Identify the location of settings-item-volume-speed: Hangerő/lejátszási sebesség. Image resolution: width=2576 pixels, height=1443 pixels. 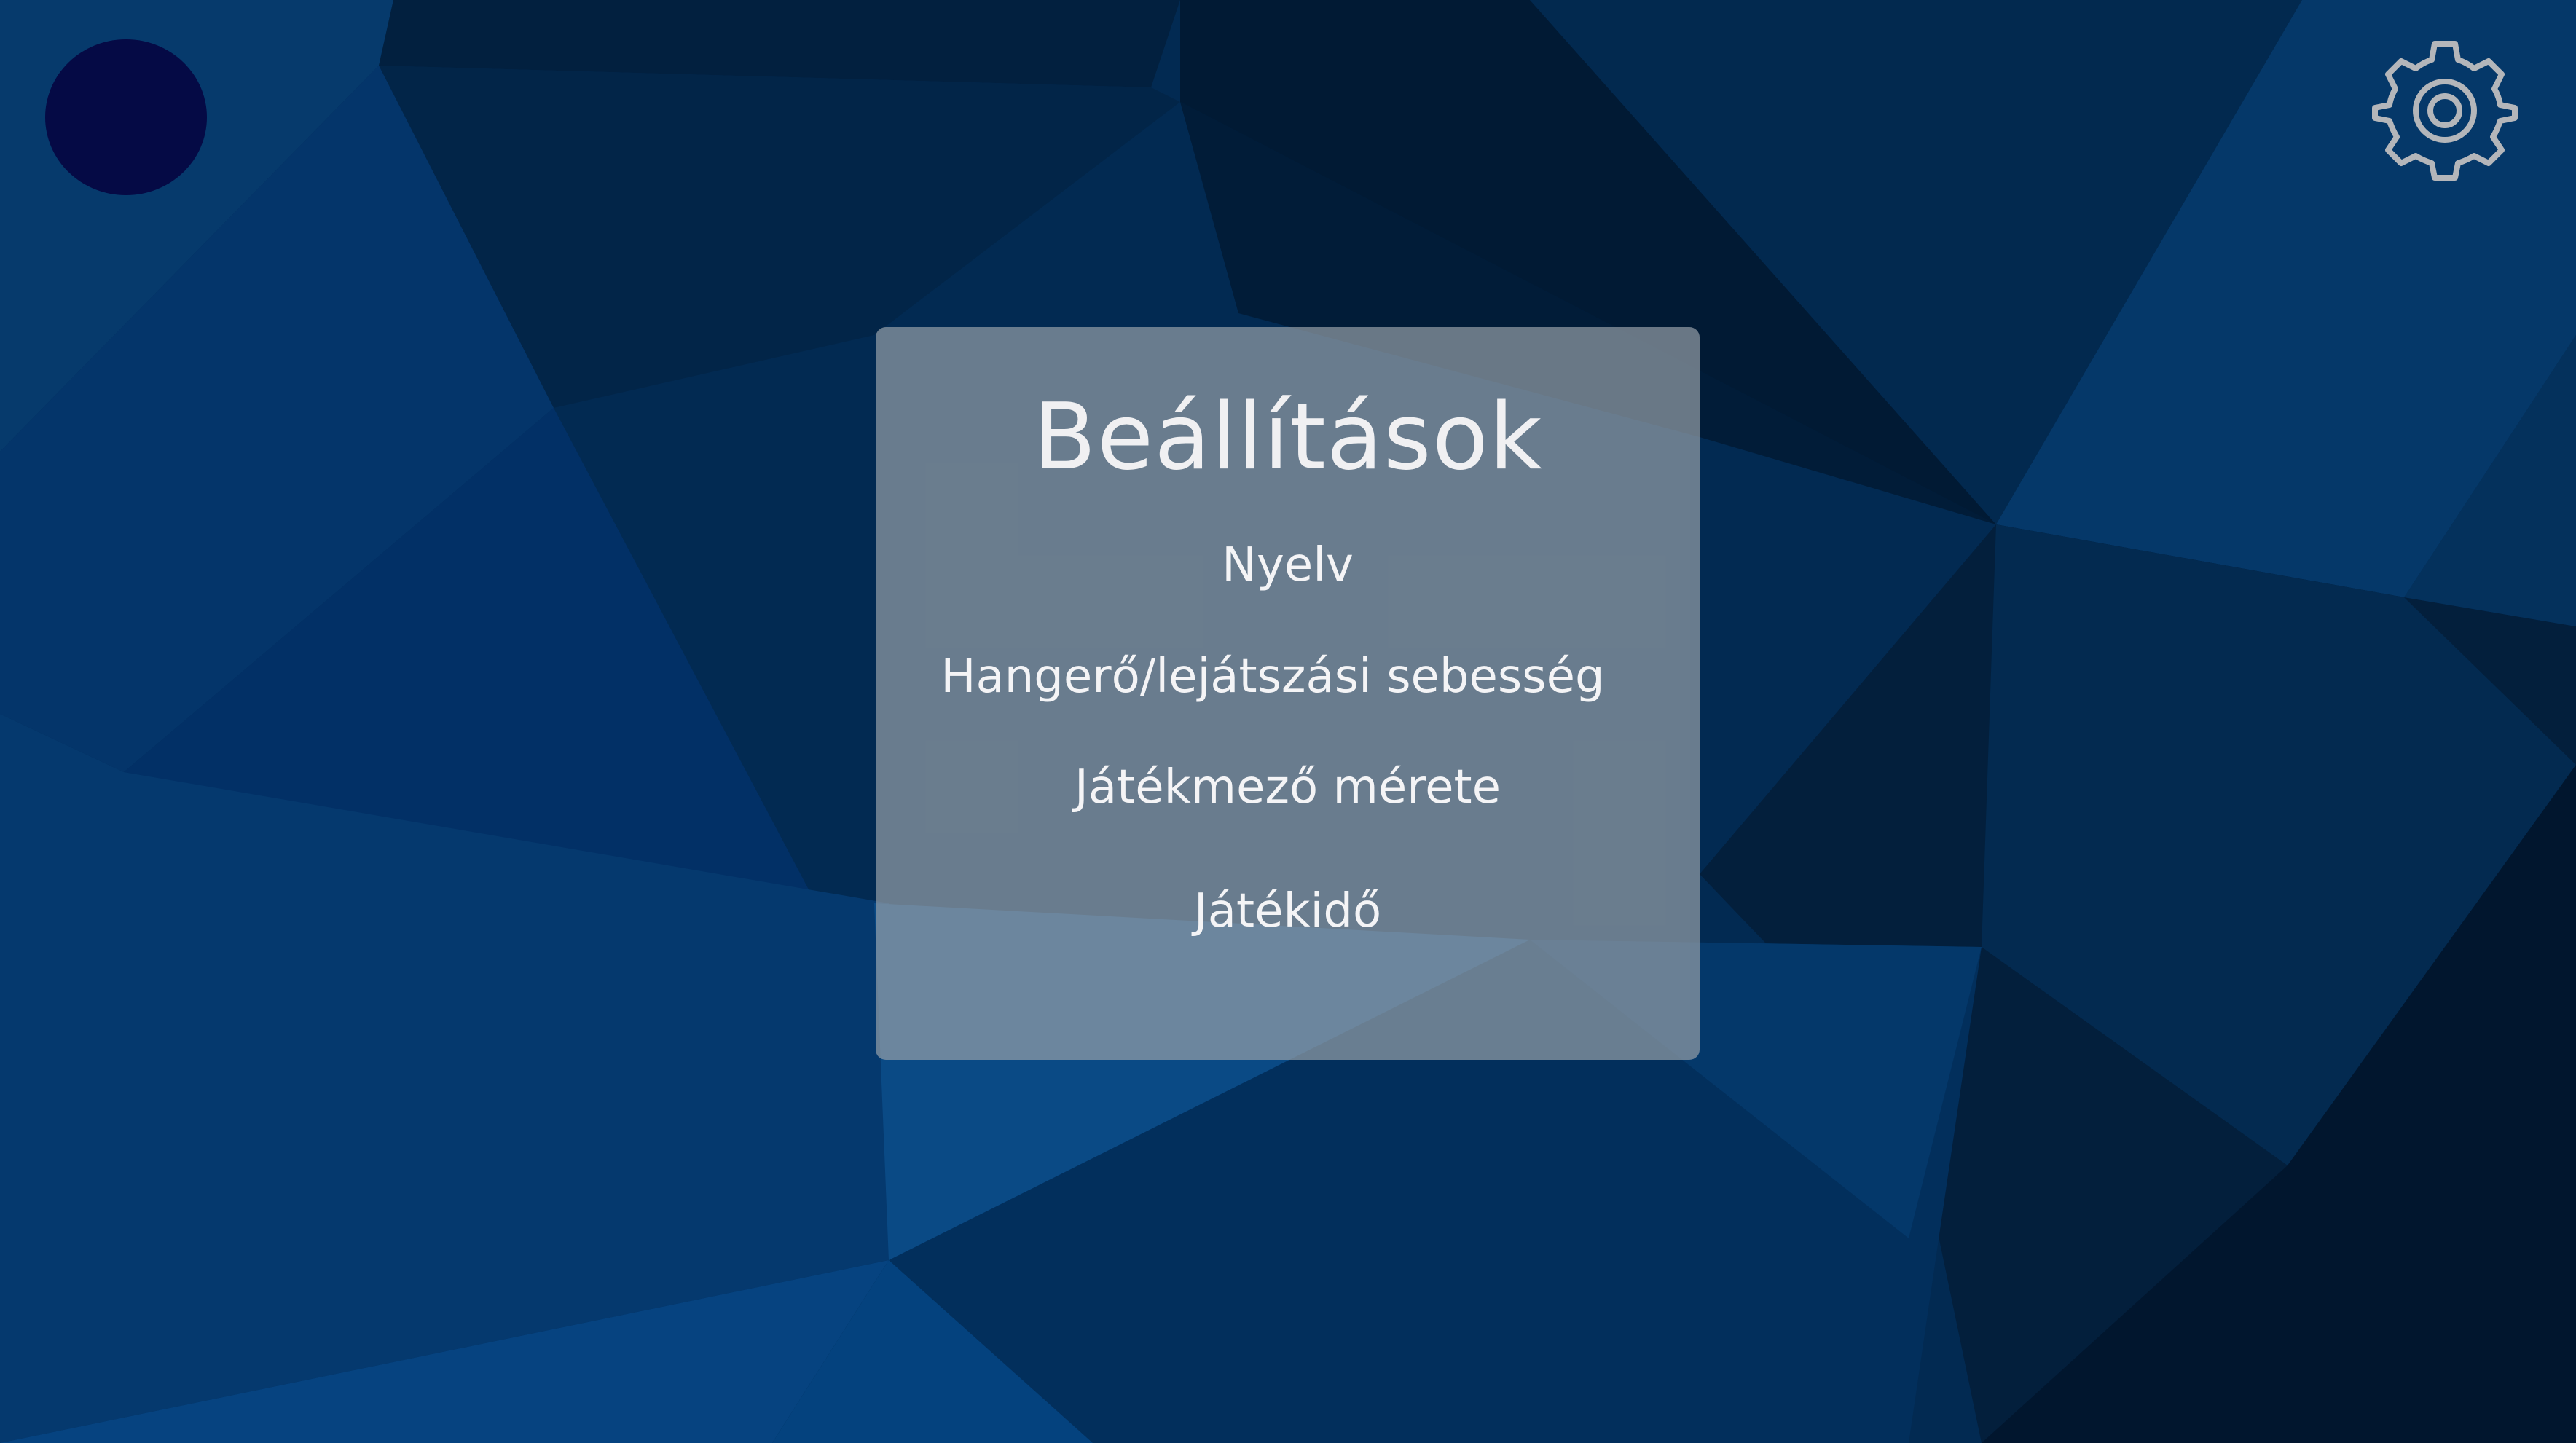
(1272, 676).